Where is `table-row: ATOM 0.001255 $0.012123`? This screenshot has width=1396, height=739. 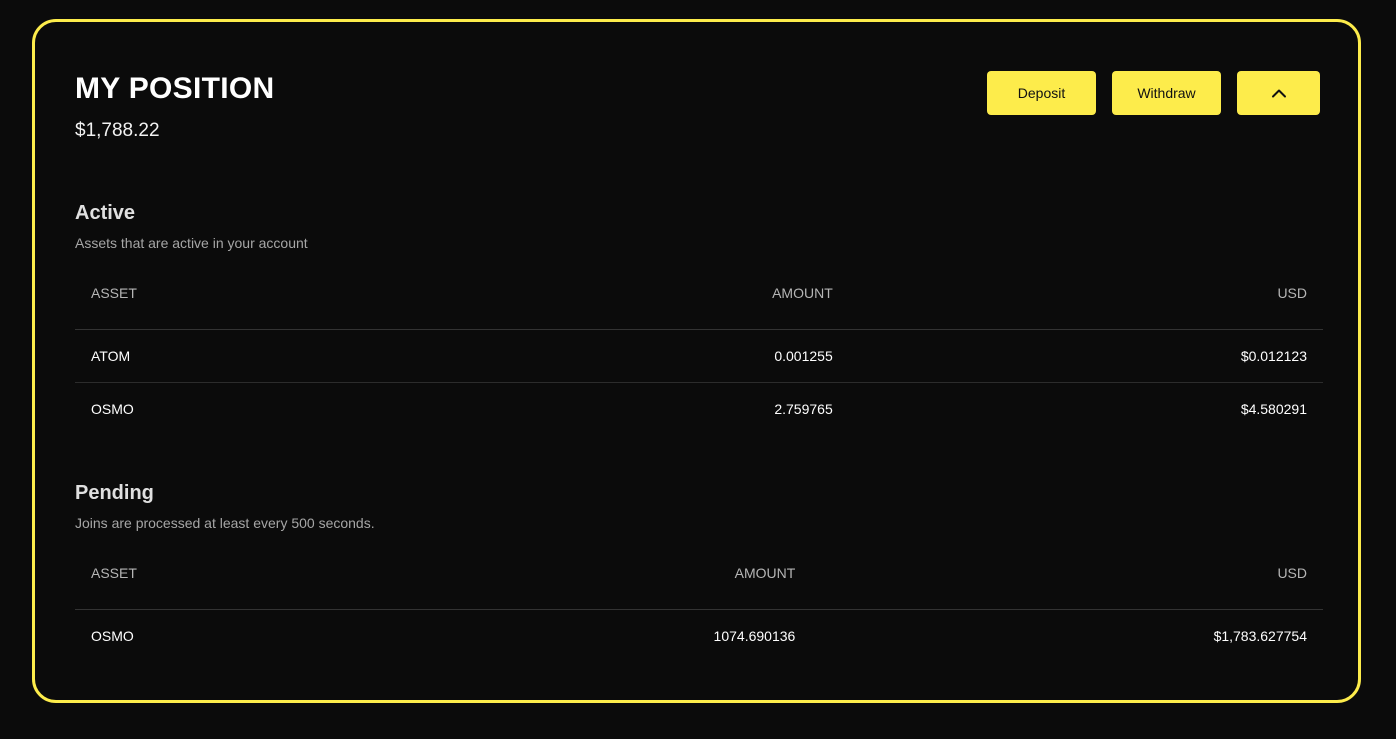 table-row: ATOM 0.001255 $0.012123 is located at coordinates (699, 356).